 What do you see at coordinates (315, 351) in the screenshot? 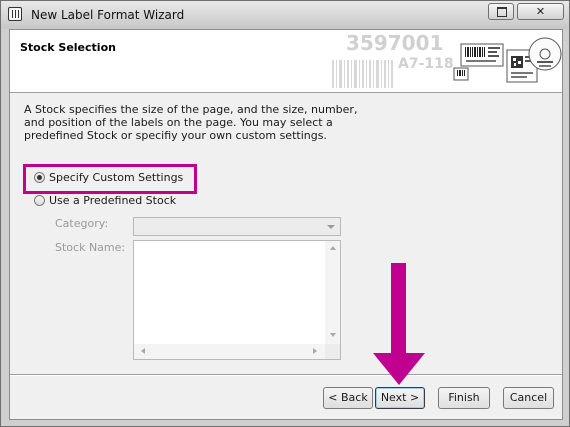
I see `scroll-right-icon` at bounding box center [315, 351].